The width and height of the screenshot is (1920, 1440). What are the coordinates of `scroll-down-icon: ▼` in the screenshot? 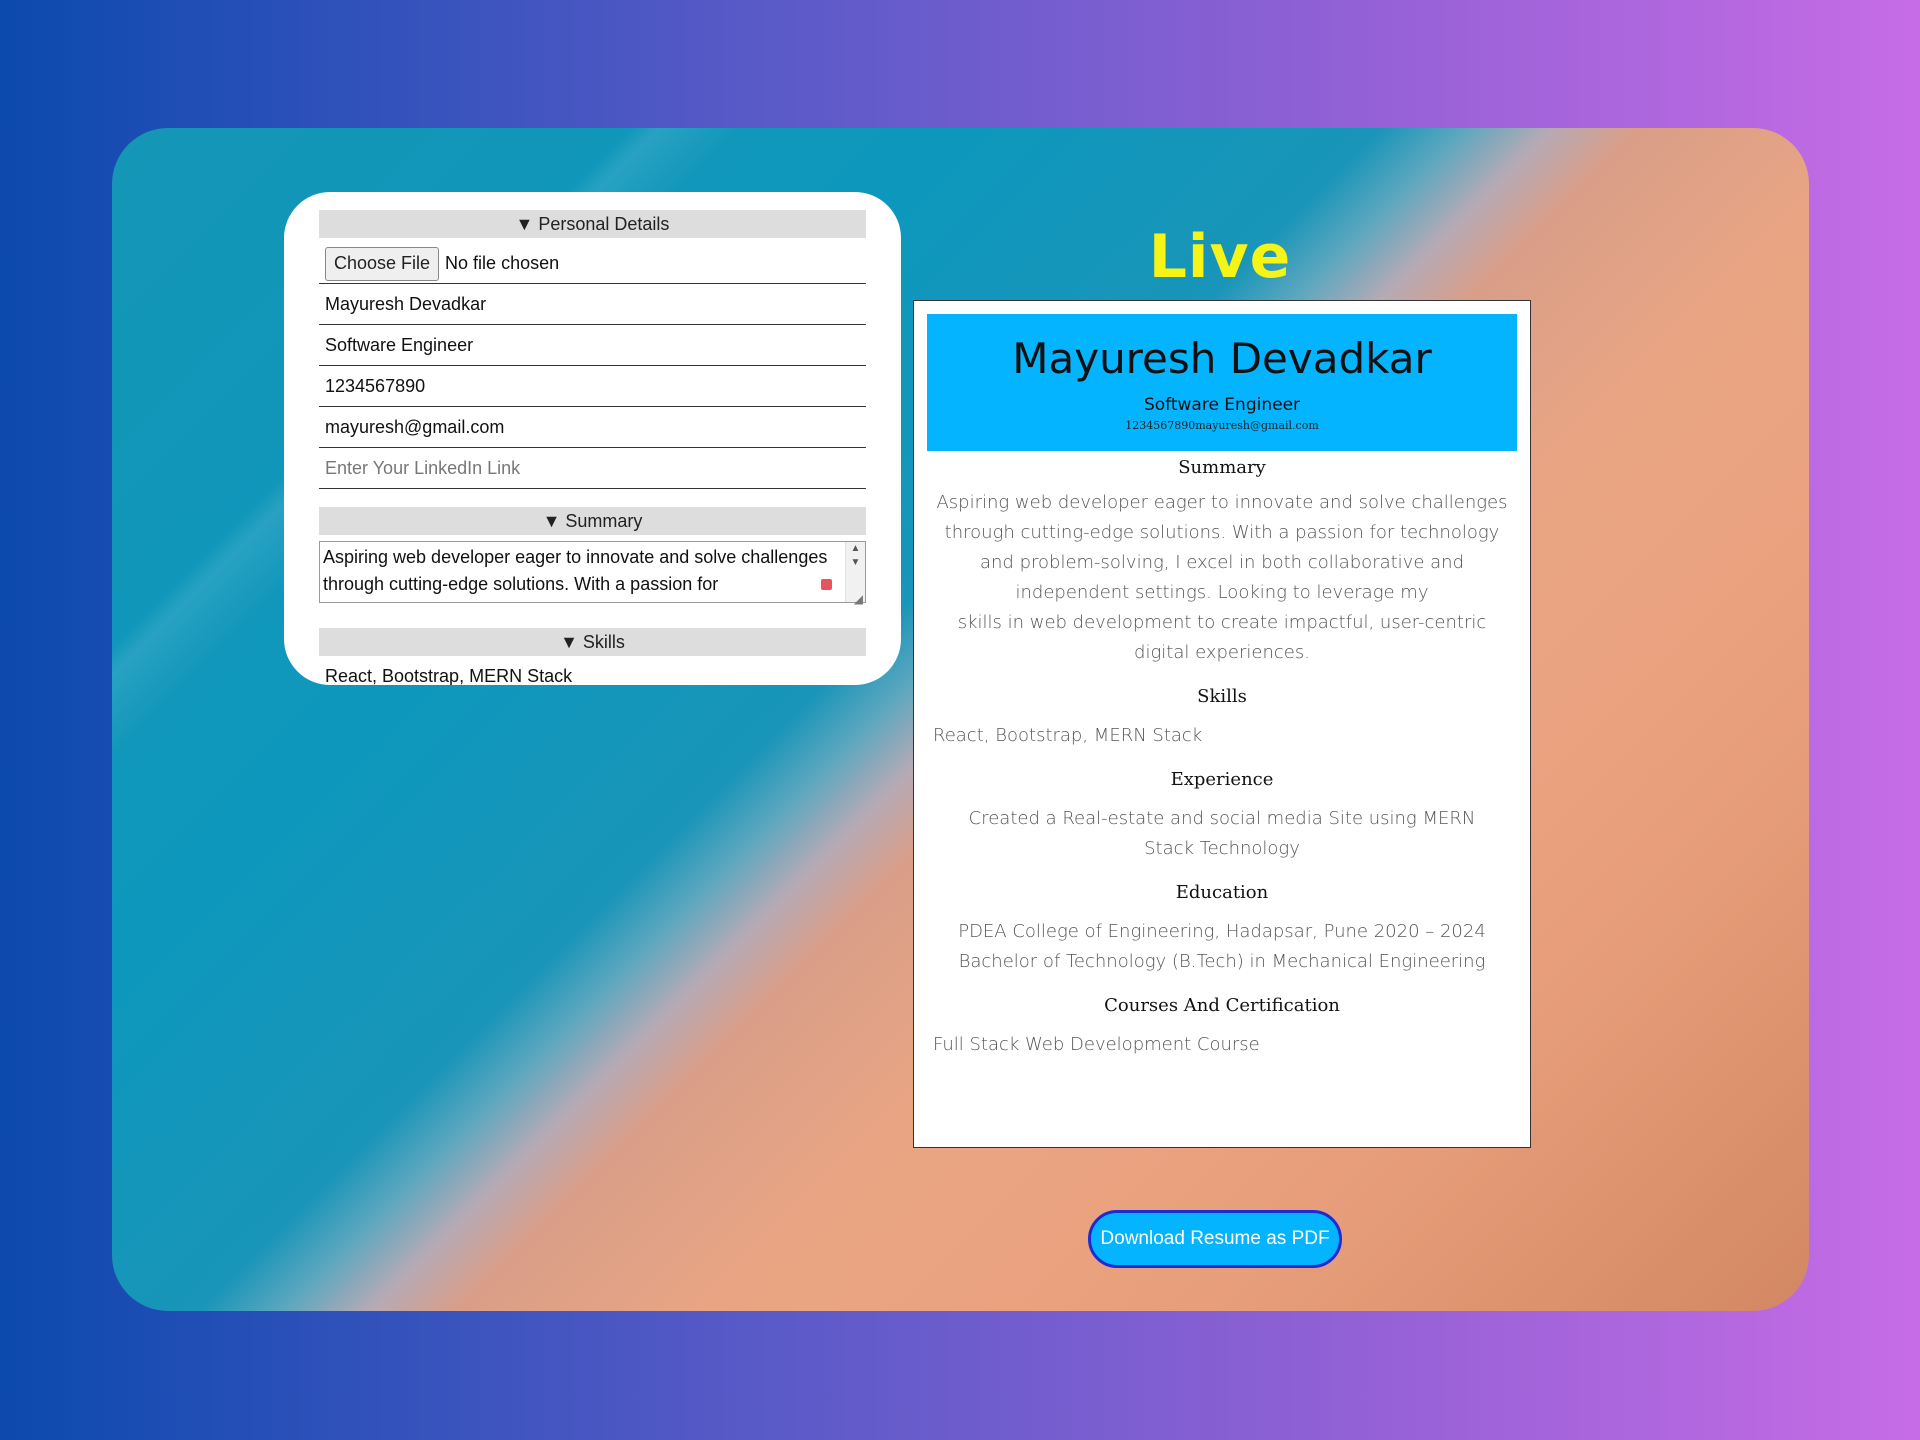 It's located at (855, 563).